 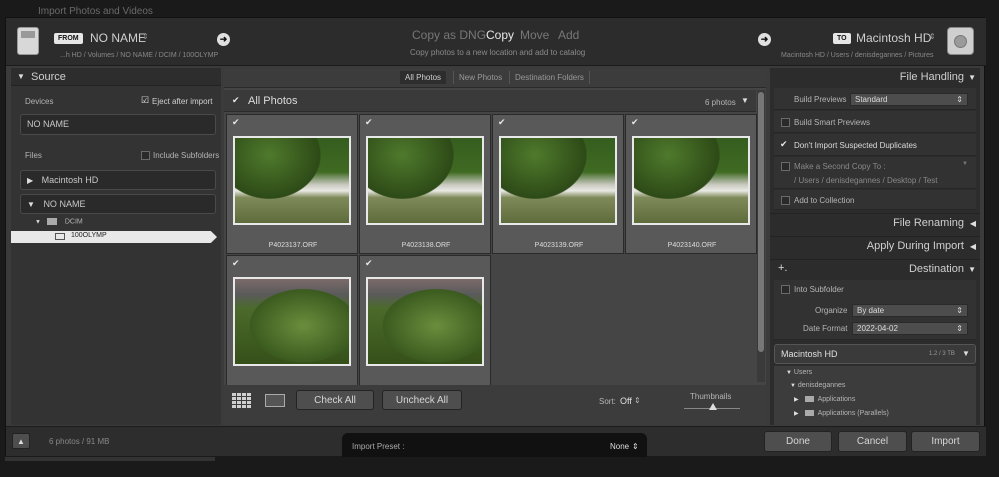 I want to click on add-collection-label: Add to Collection, so click(x=824, y=200).